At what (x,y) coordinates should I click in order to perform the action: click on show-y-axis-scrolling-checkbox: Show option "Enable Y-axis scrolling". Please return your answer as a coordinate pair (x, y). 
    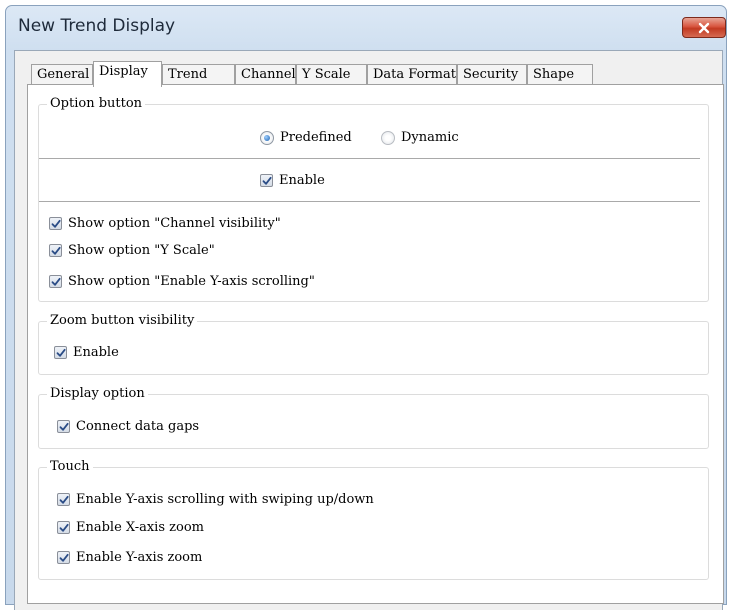
    Looking at the image, I should click on (182, 281).